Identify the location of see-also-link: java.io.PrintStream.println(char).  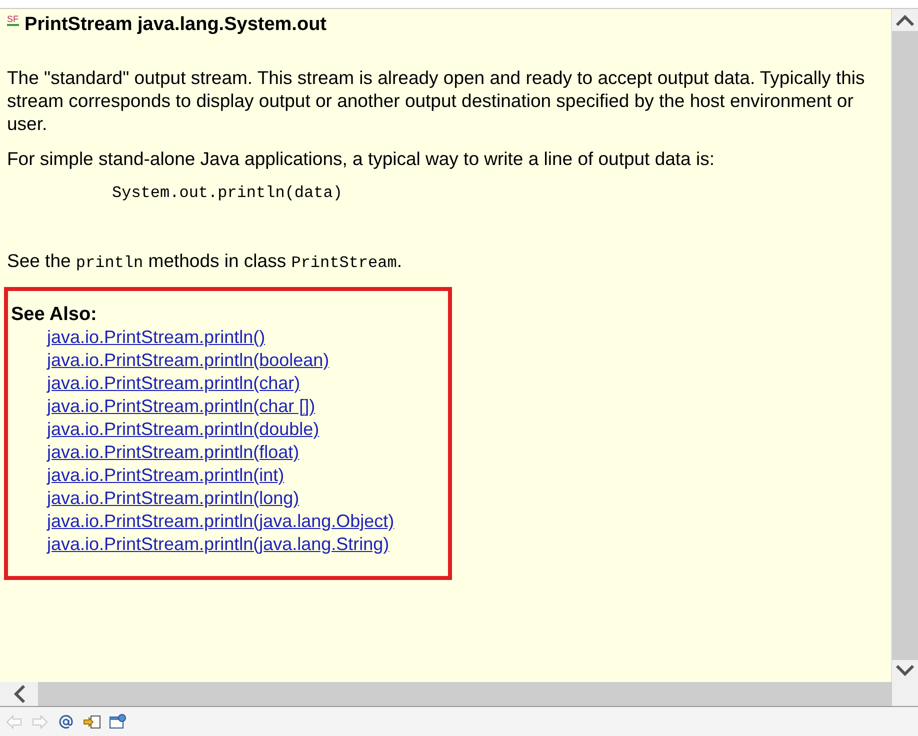
(173, 383).